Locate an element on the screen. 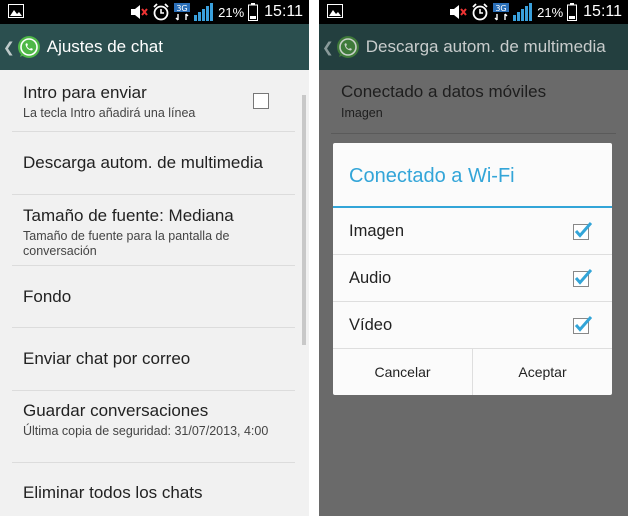 This screenshot has width=628, height=516. setting-wallpaper: Fondo is located at coordinates (153, 297).